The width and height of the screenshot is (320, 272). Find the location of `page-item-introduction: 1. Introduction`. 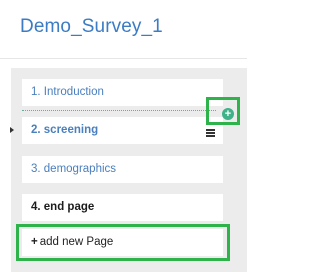

page-item-introduction: 1. Introduction is located at coordinates (122, 92).